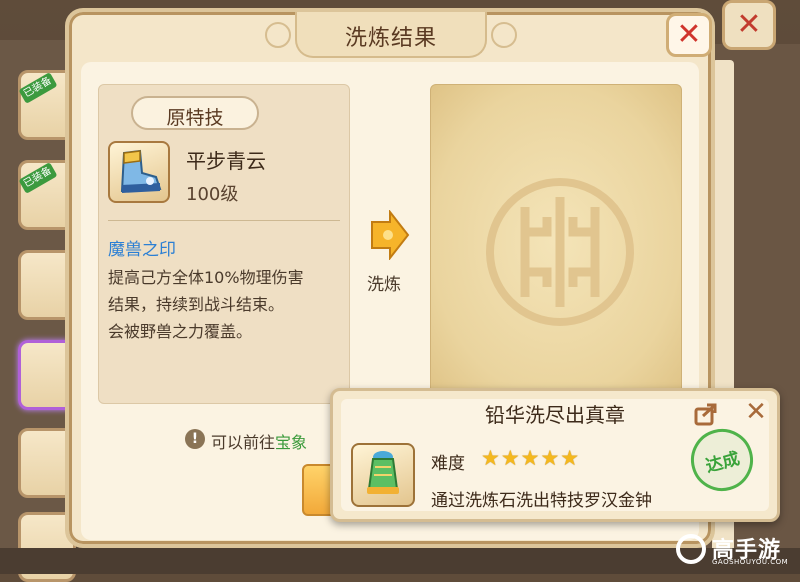 The height and width of the screenshot is (582, 800). What do you see at coordinates (560, 252) in the screenshot?
I see `emblem-icon` at bounding box center [560, 252].